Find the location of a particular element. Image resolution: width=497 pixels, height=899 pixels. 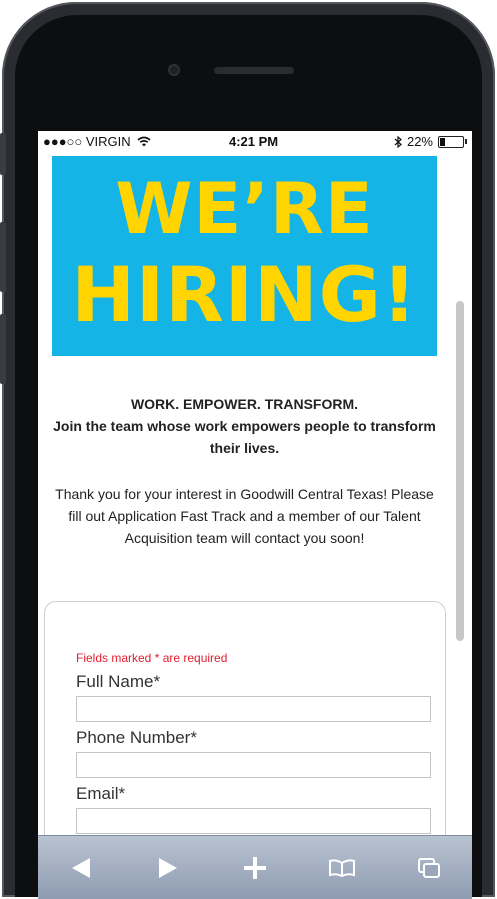

tabs-button is located at coordinates (429, 868).